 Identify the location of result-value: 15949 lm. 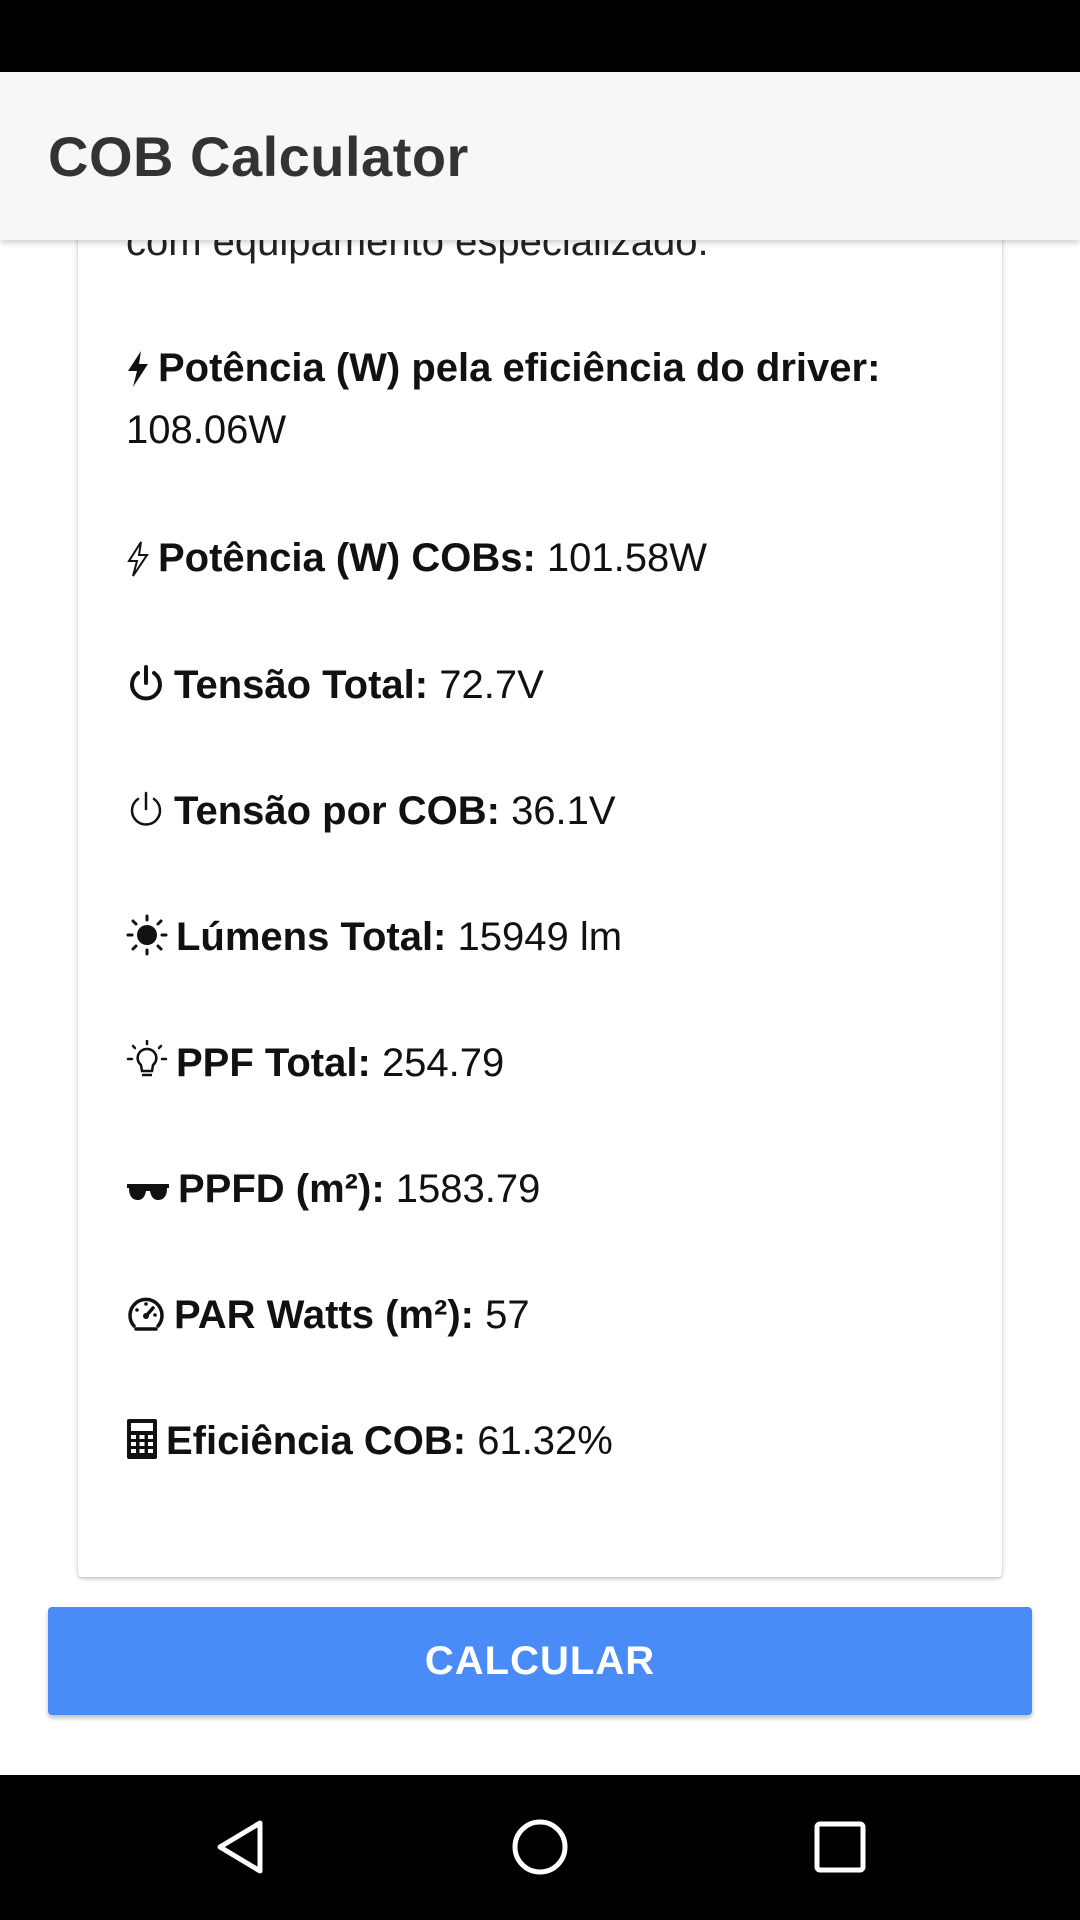
(540, 937).